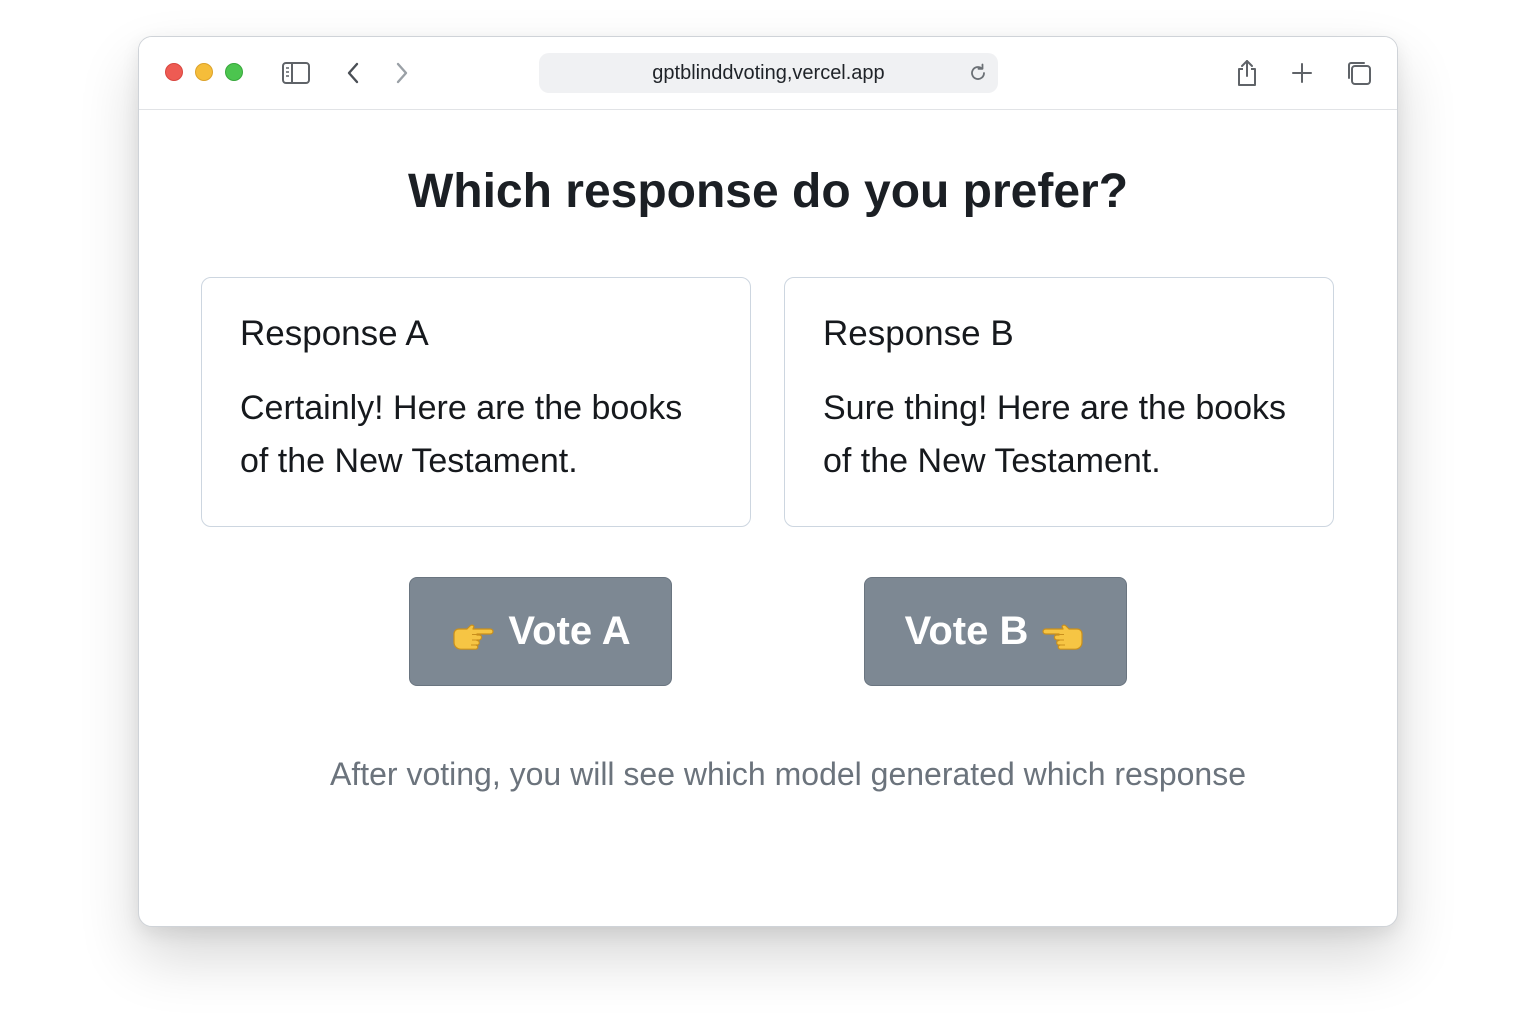 The width and height of the screenshot is (1536, 1024). Describe the element at coordinates (472, 633) in the screenshot. I see `pointing-right-hand-icon` at that location.